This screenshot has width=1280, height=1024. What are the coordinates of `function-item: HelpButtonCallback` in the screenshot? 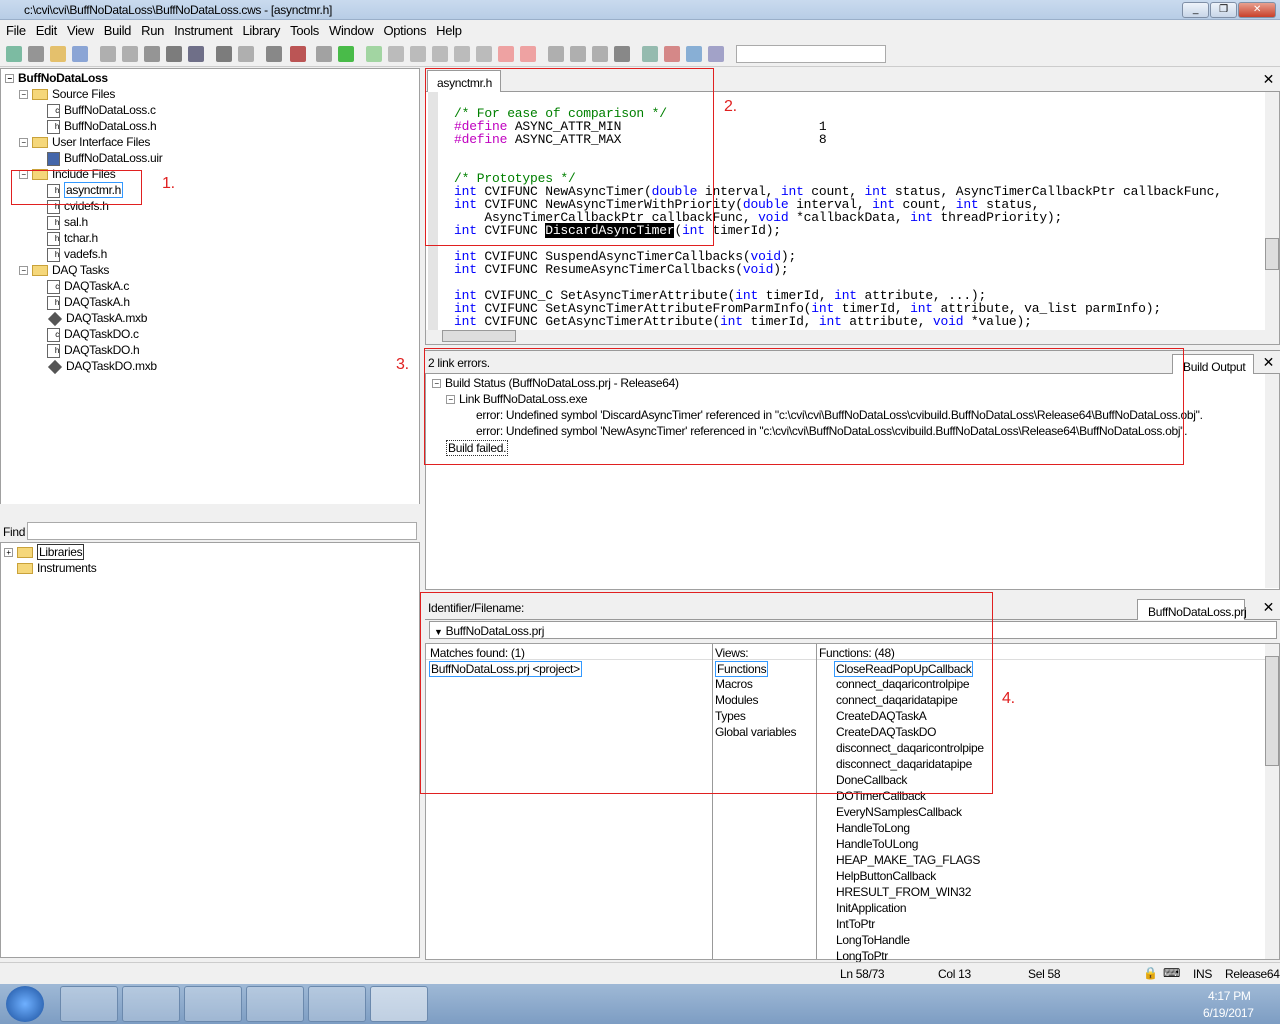 It's located at (886, 876).